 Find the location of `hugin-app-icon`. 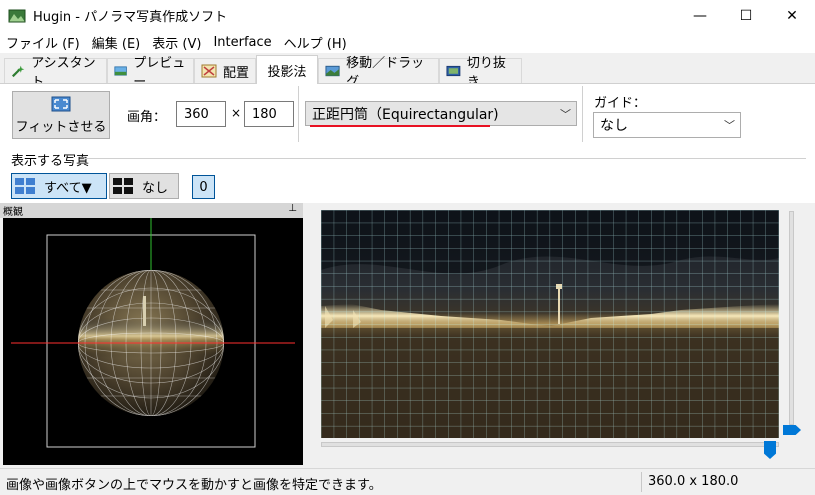

hugin-app-icon is located at coordinates (17, 15).